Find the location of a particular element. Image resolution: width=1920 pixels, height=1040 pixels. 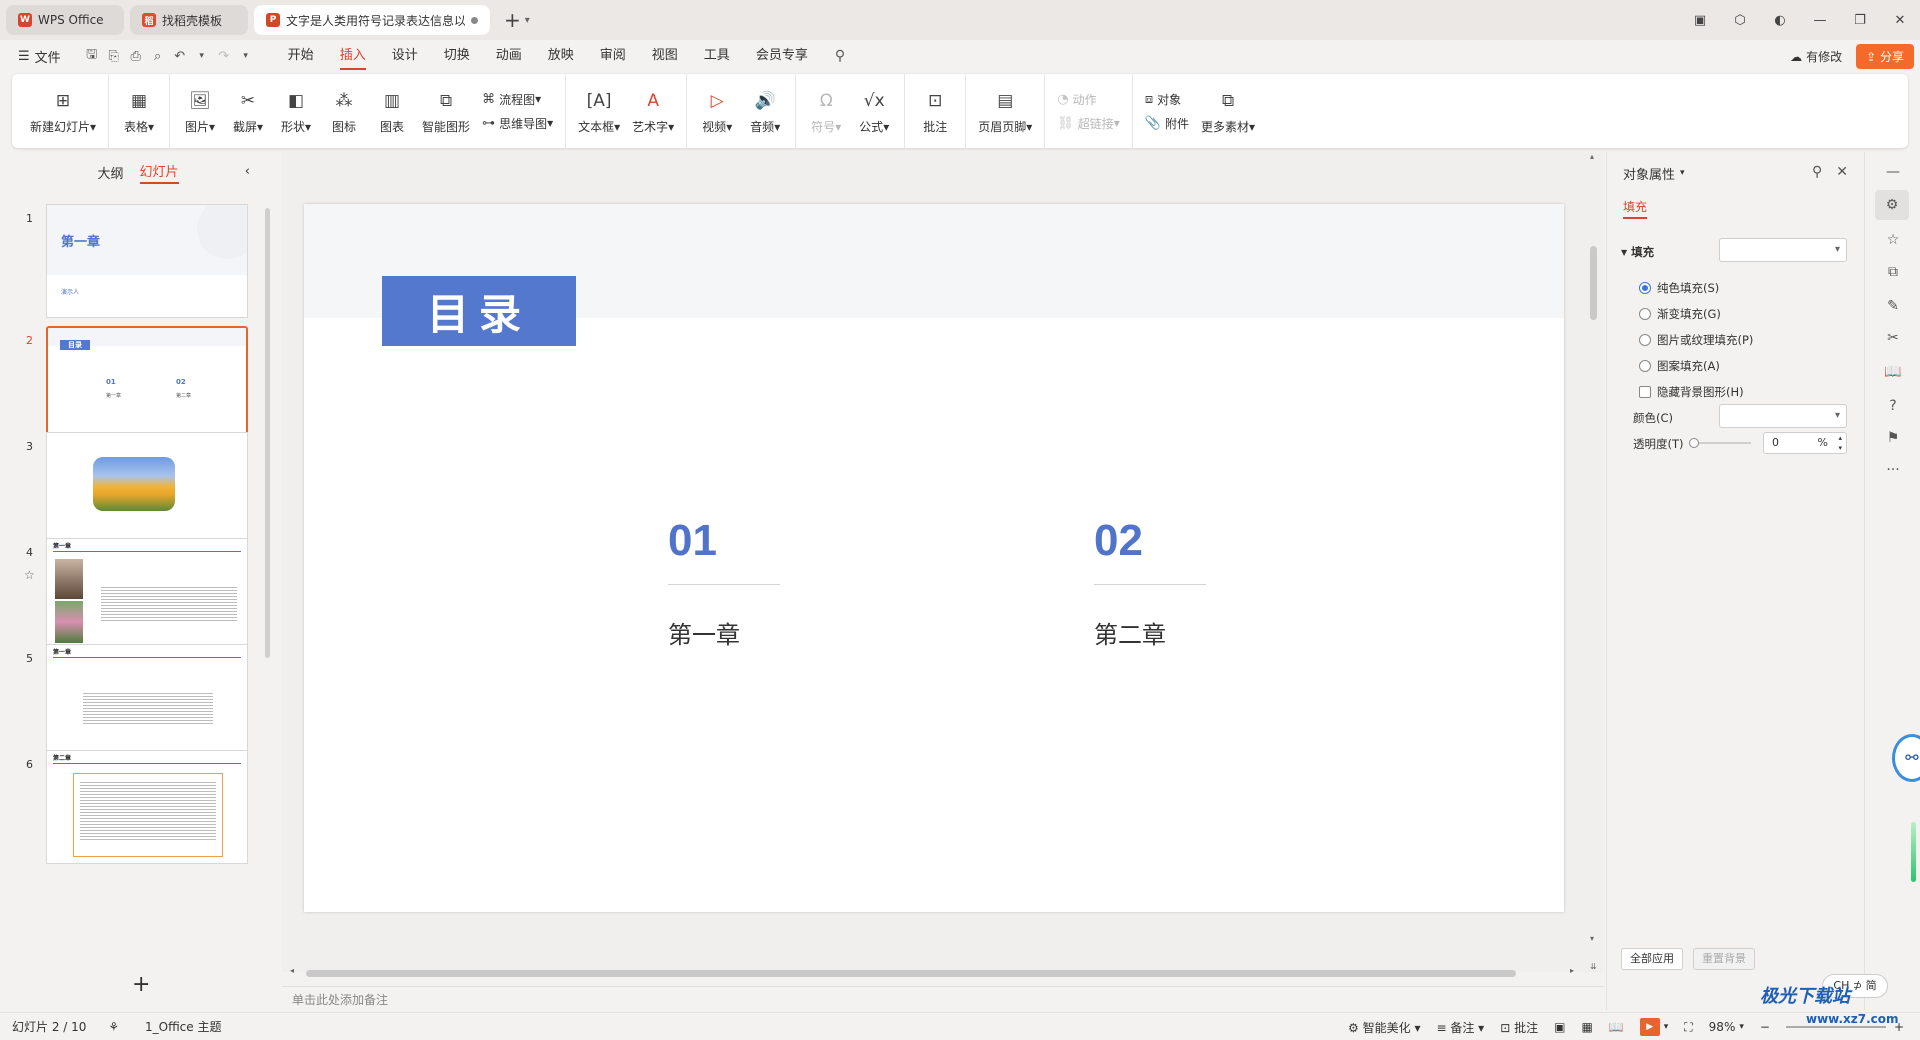

flowchart-button: ⌘ 流程图 ▾ is located at coordinates (517, 99).